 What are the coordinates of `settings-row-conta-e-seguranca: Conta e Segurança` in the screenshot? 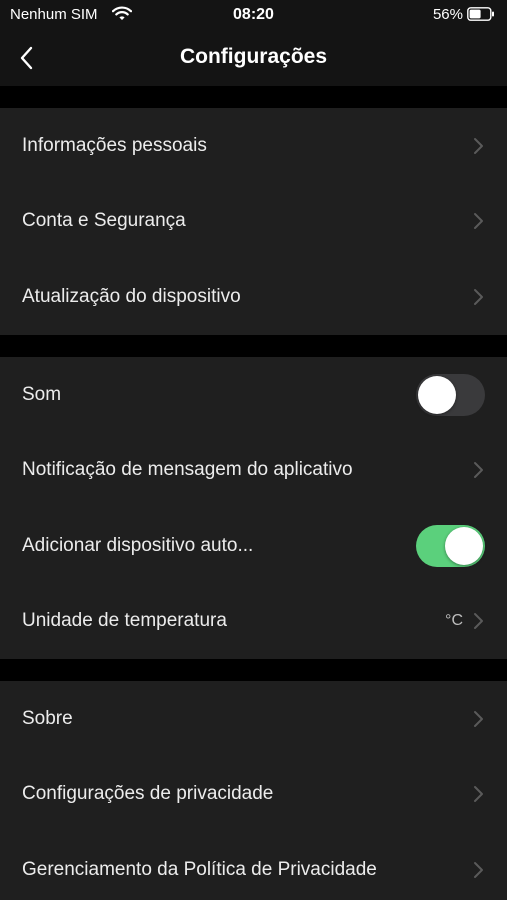 It's located at (253, 222).